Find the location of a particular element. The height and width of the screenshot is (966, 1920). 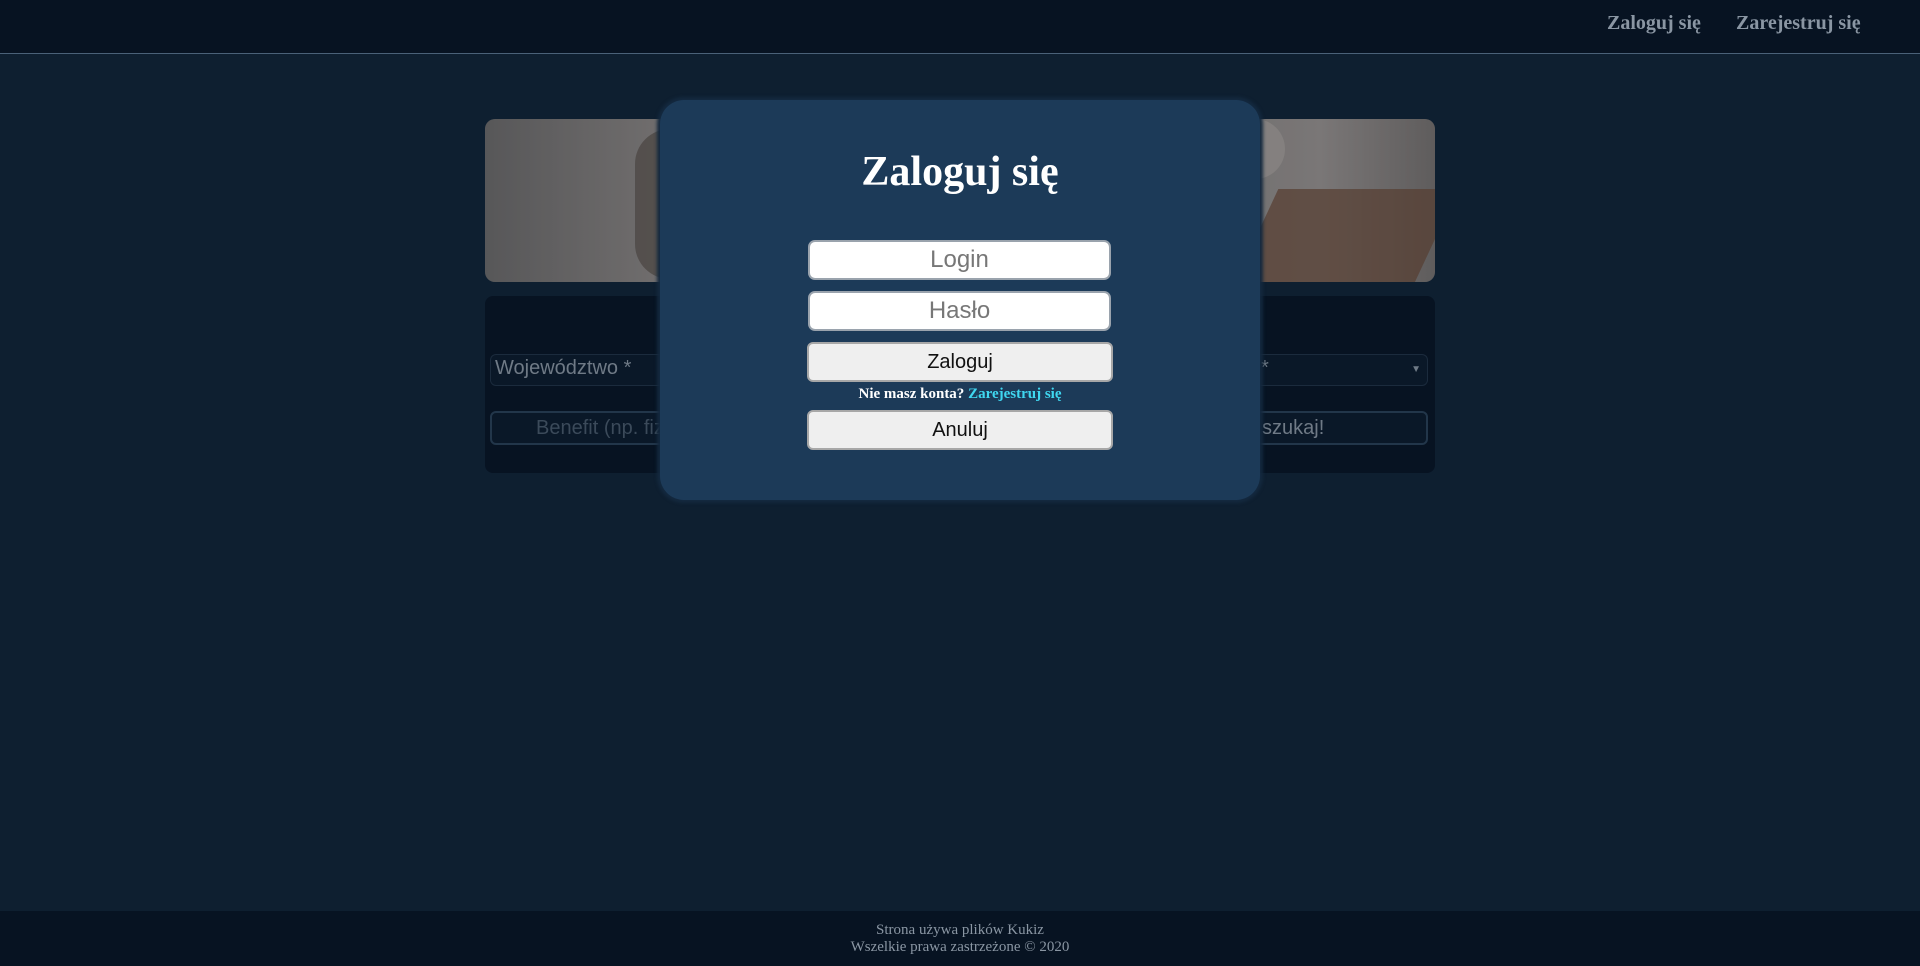

modal-title: Zaloguj się is located at coordinates (960, 172).